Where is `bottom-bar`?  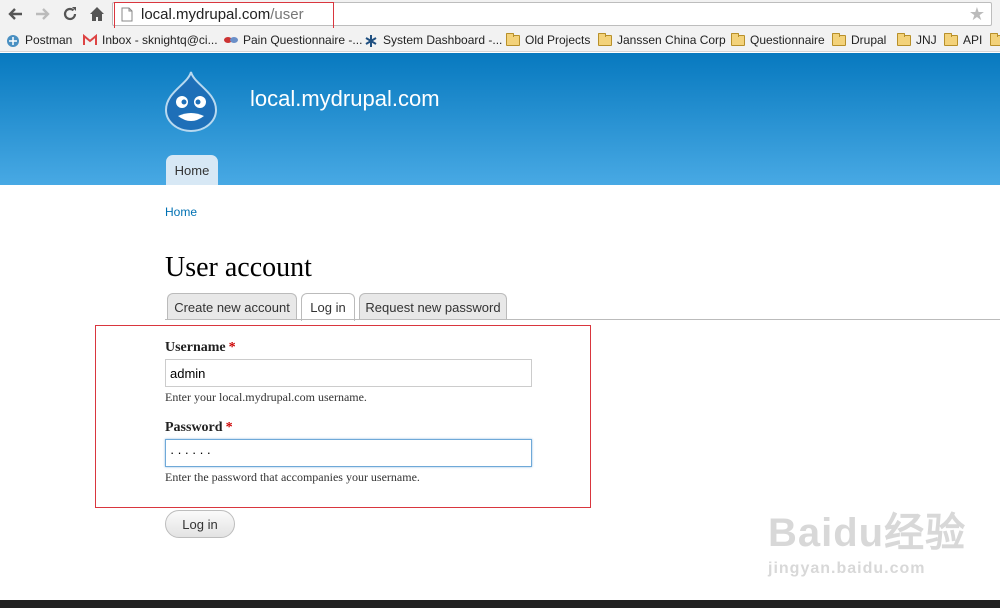 bottom-bar is located at coordinates (500, 604).